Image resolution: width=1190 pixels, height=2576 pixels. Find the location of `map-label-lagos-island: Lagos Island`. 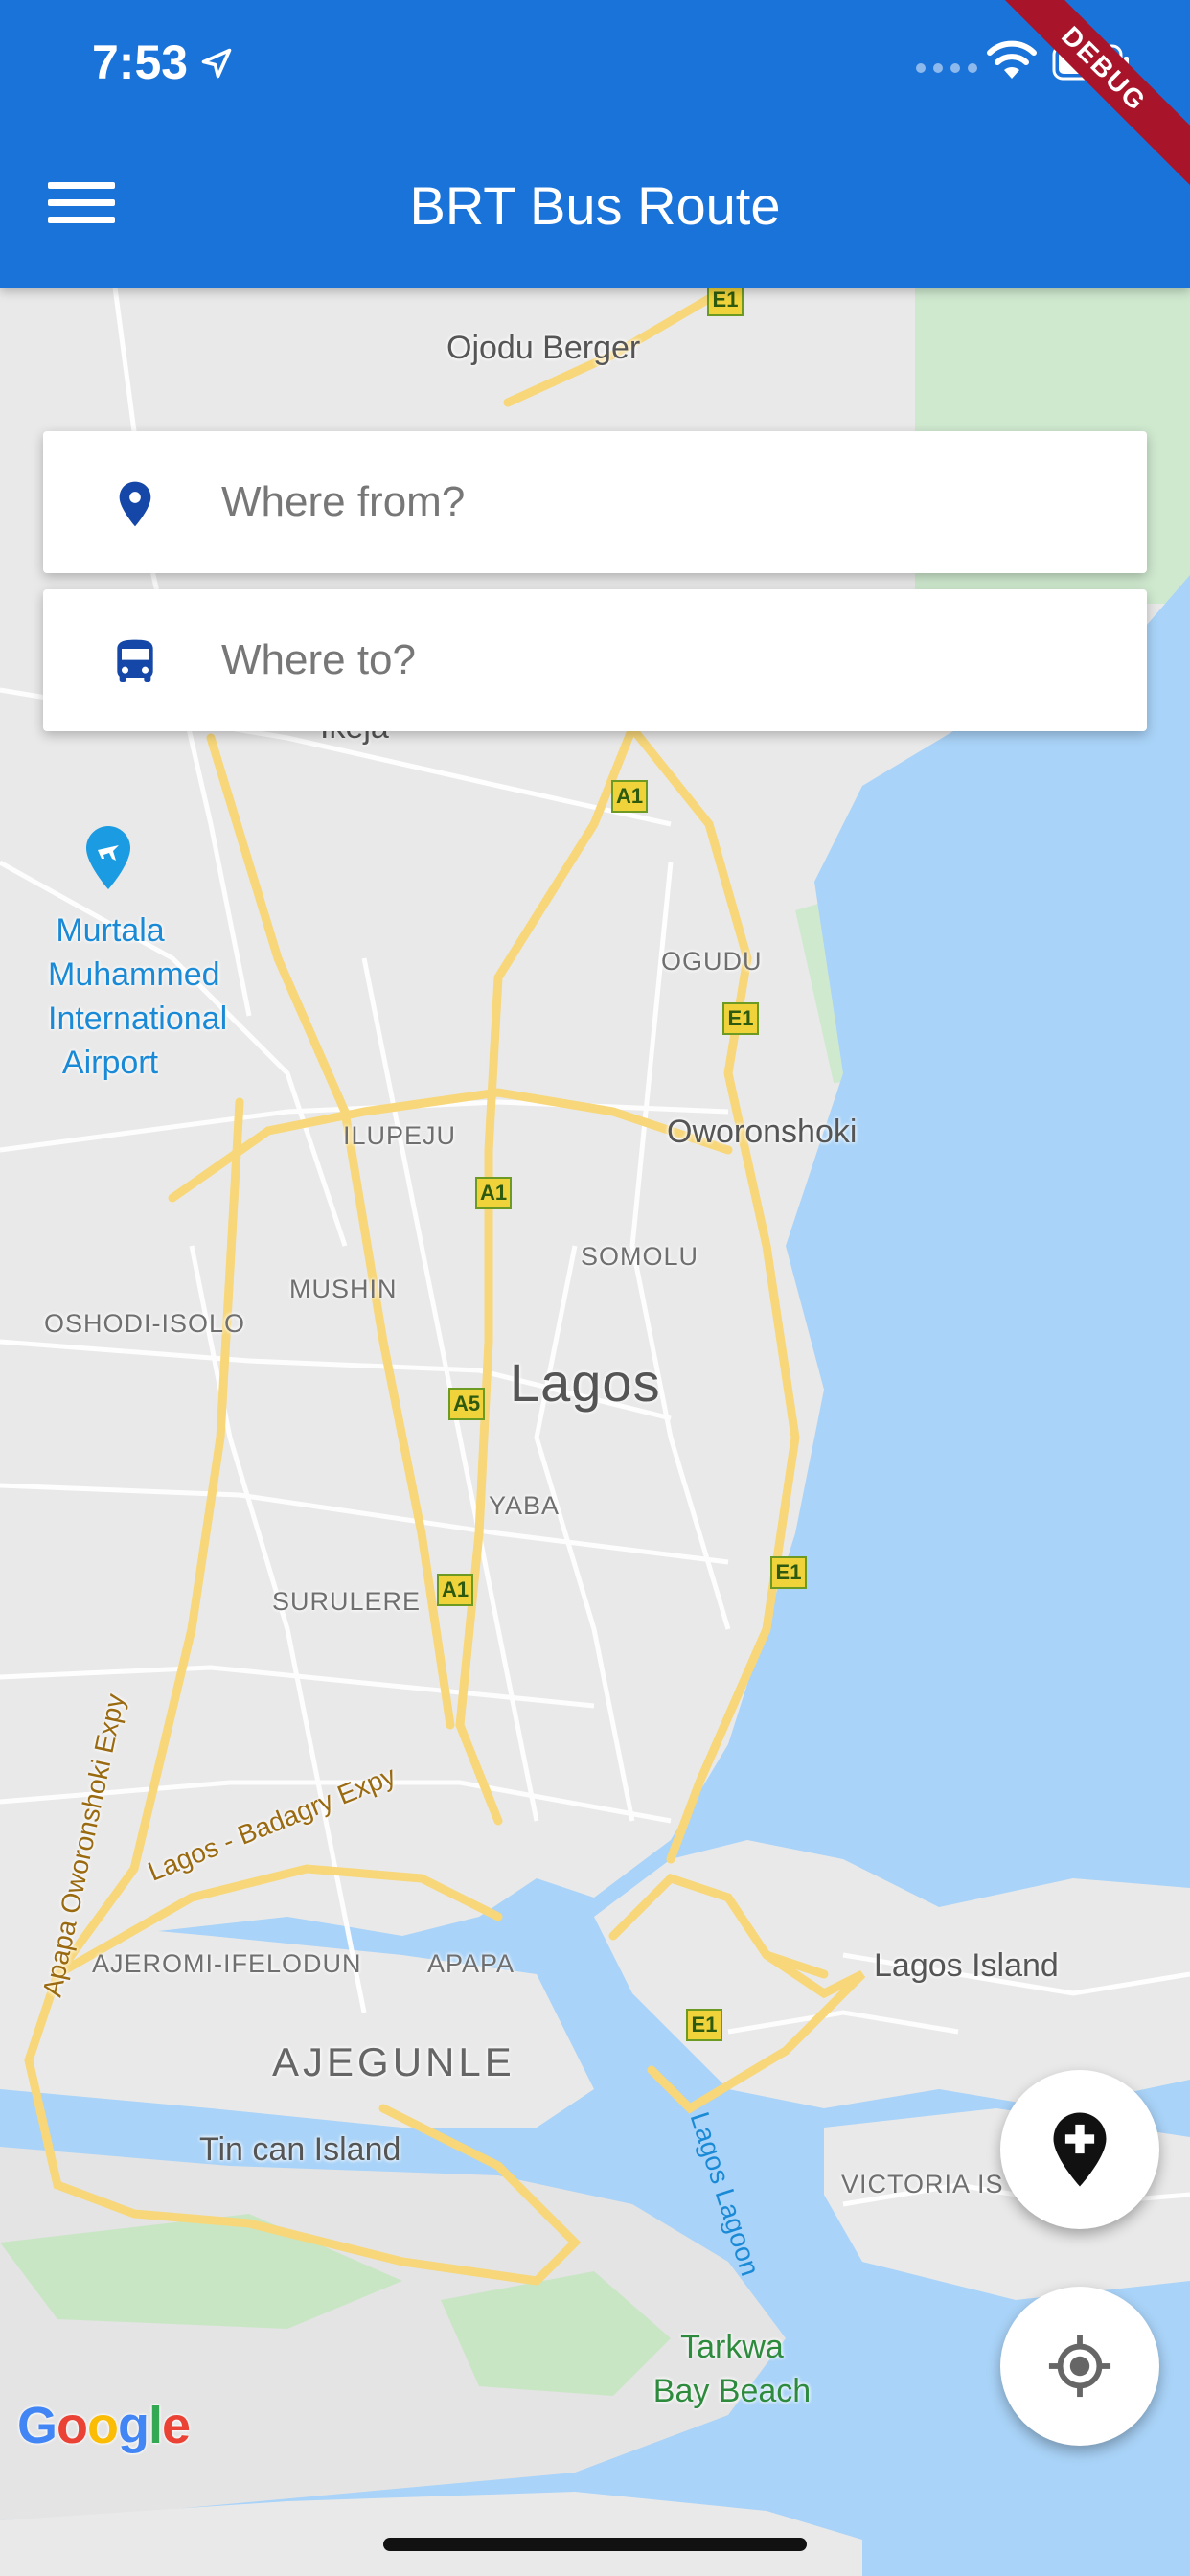

map-label-lagos-island: Lagos Island is located at coordinates (967, 1966).